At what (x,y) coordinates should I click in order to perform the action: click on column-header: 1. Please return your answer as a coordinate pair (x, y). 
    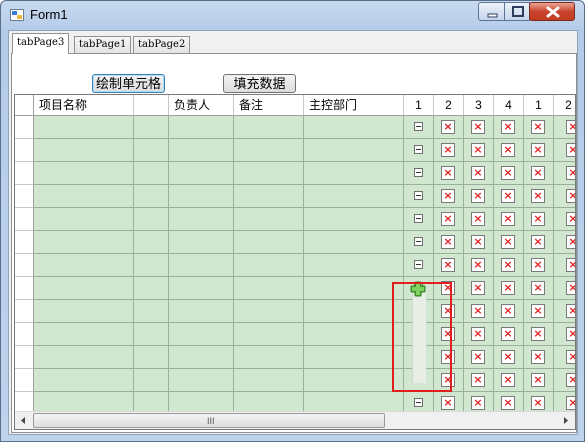
    Looking at the image, I should click on (419, 105).